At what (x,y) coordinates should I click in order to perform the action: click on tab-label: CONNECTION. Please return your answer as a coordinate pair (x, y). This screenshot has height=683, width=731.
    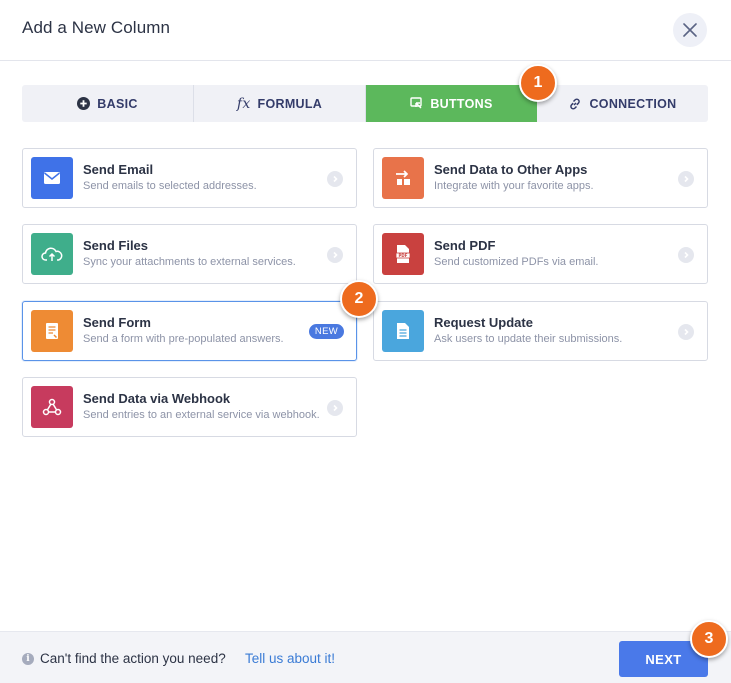
    Looking at the image, I should click on (633, 103).